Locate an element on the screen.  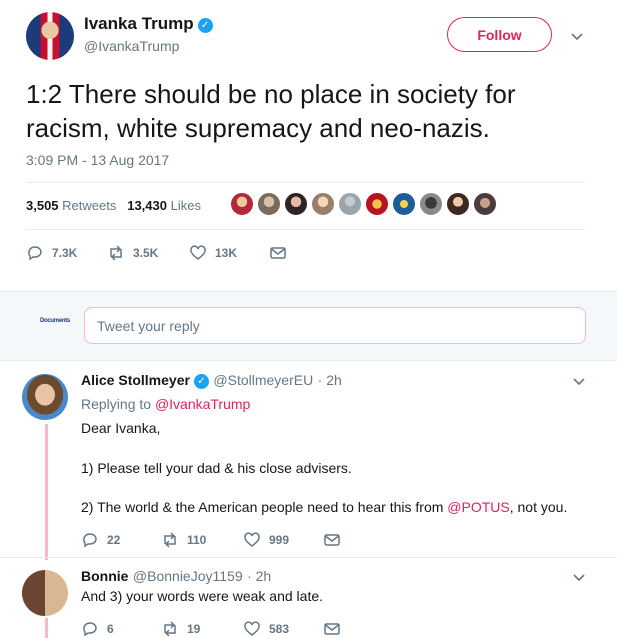
reply-header: Bonnie @BonnieJoy1159 · 2h is located at coordinates (176, 577).